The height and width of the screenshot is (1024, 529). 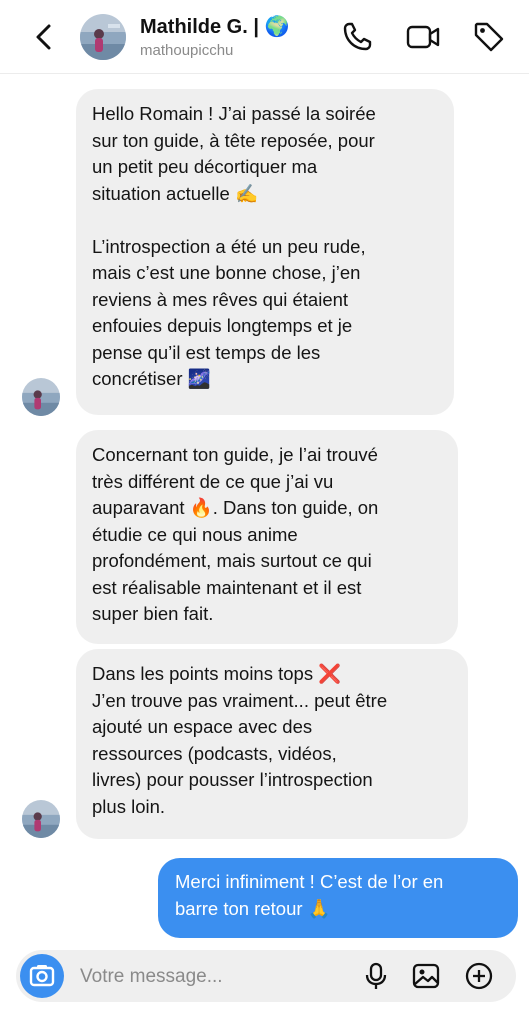 I want to click on phone-icon, so click(x=357, y=37).